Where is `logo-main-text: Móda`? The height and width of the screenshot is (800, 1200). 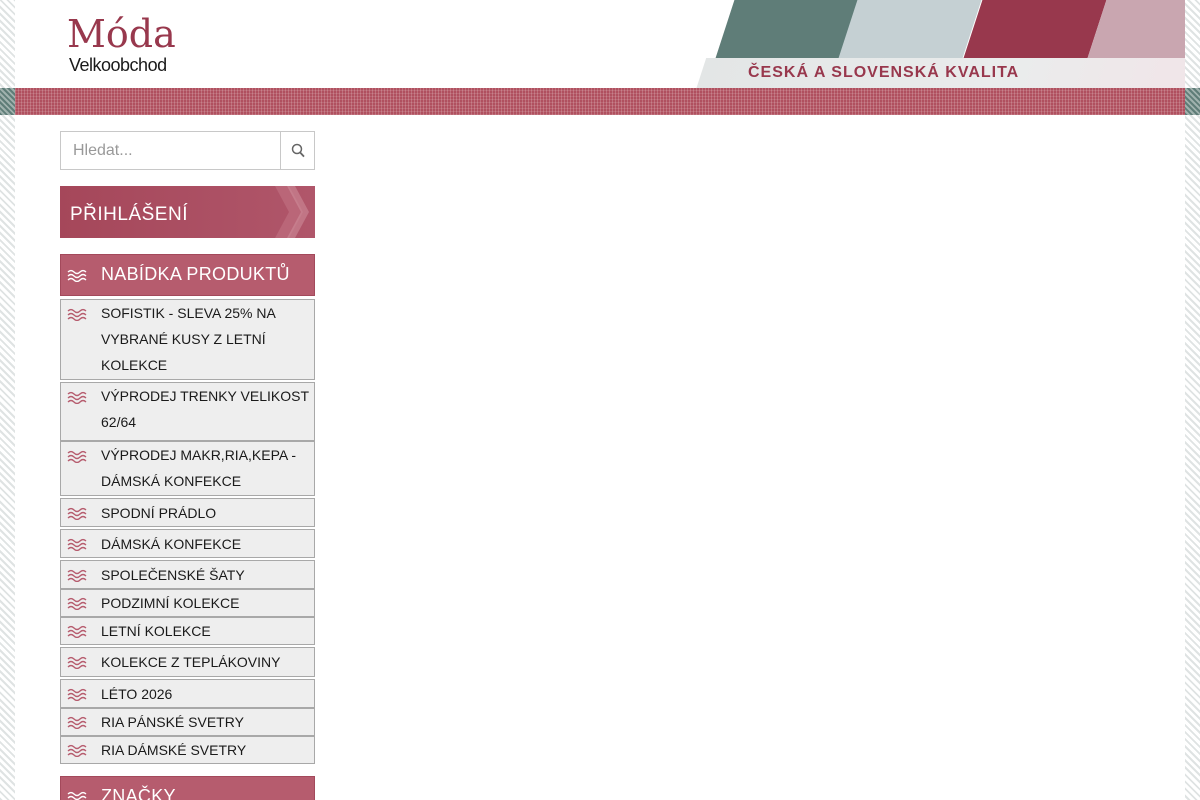
logo-main-text: Móda is located at coordinates (121, 34).